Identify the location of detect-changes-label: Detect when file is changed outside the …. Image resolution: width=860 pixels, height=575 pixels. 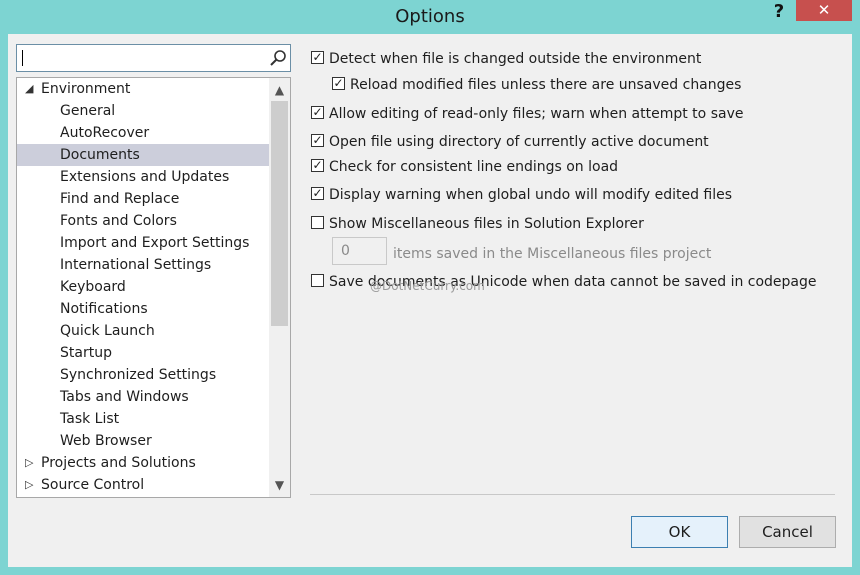
(515, 59).